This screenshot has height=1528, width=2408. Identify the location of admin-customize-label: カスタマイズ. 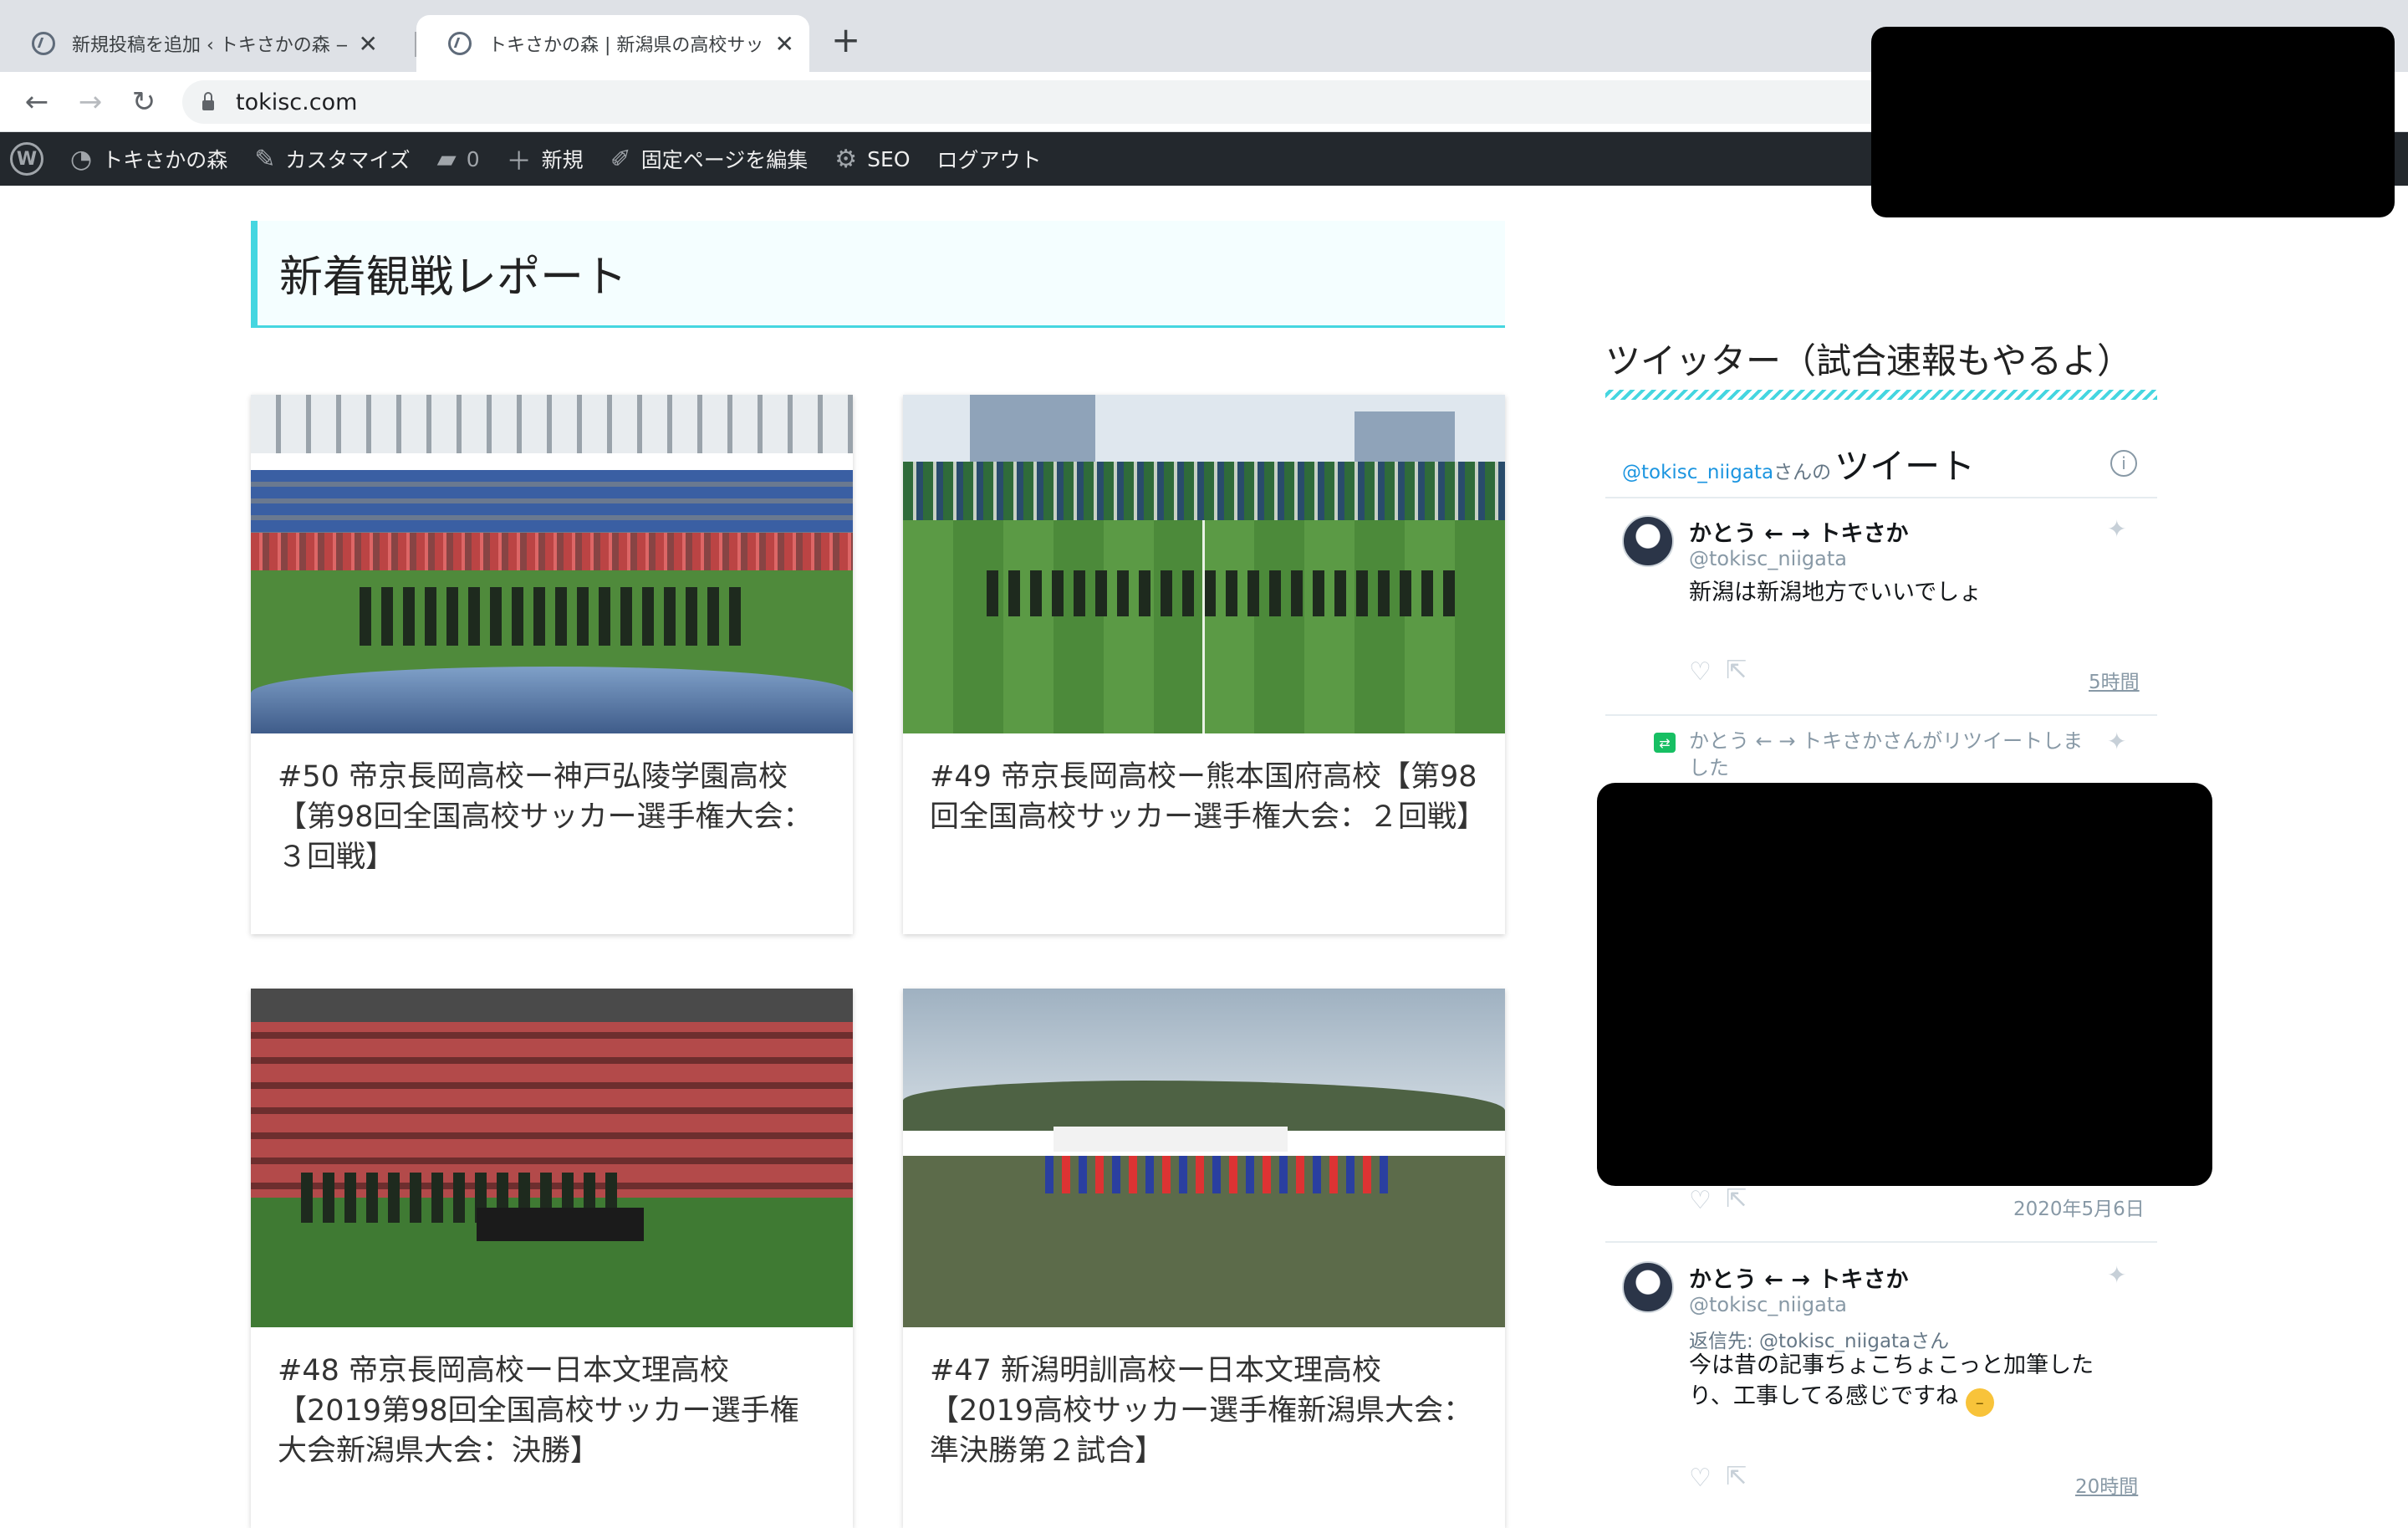
(348, 160).